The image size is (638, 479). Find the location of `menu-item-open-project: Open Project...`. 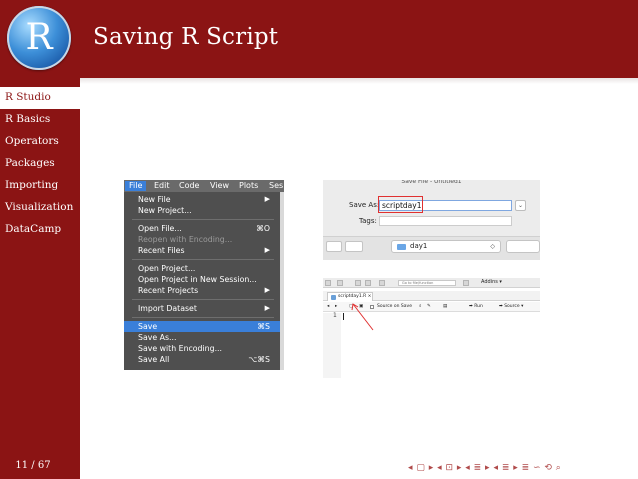

menu-item-open-project: Open Project... is located at coordinates (202, 268).